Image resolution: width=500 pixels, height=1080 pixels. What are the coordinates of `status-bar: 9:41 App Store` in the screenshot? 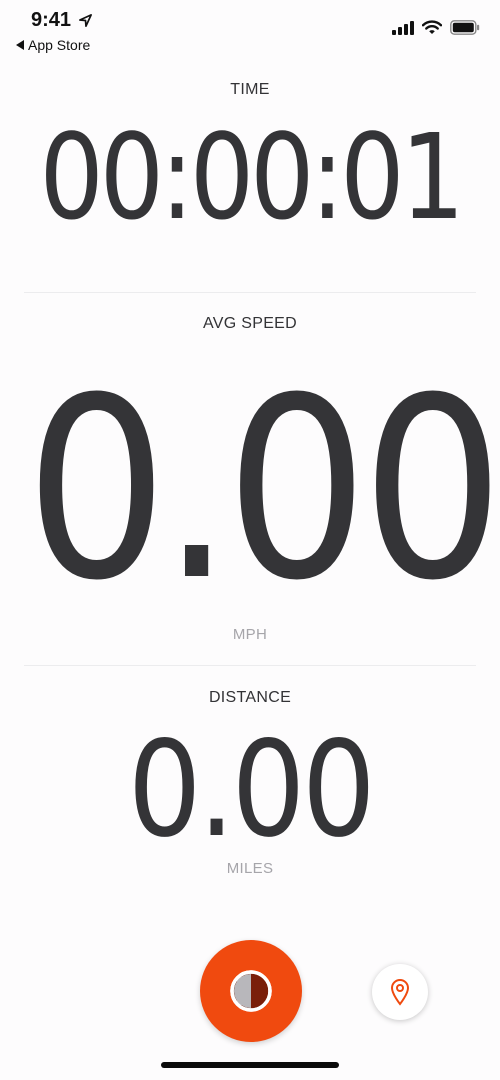 It's located at (250, 30).